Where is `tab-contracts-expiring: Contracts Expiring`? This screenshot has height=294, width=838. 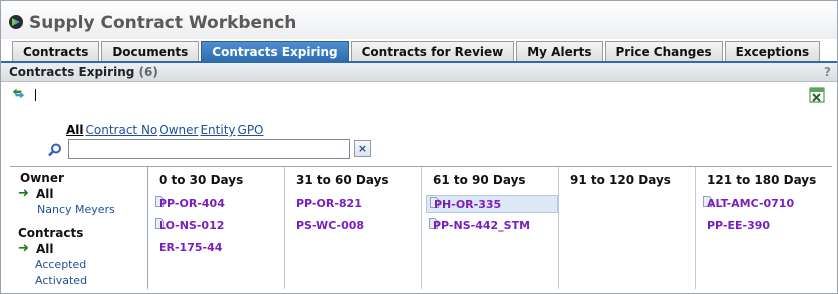 tab-contracts-expiring: Contracts Expiring is located at coordinates (275, 51).